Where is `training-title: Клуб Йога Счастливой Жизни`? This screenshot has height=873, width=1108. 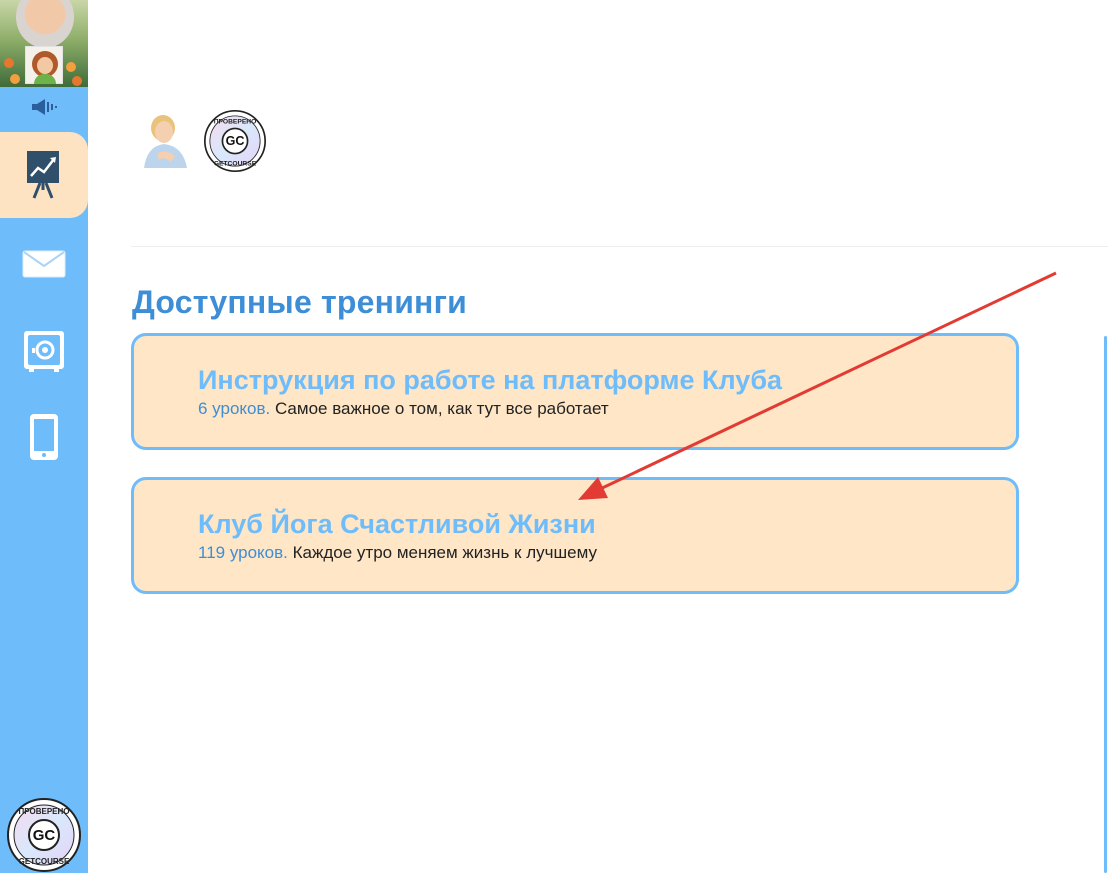
training-title: Клуб Йога Счастливой Жизни is located at coordinates (397, 524).